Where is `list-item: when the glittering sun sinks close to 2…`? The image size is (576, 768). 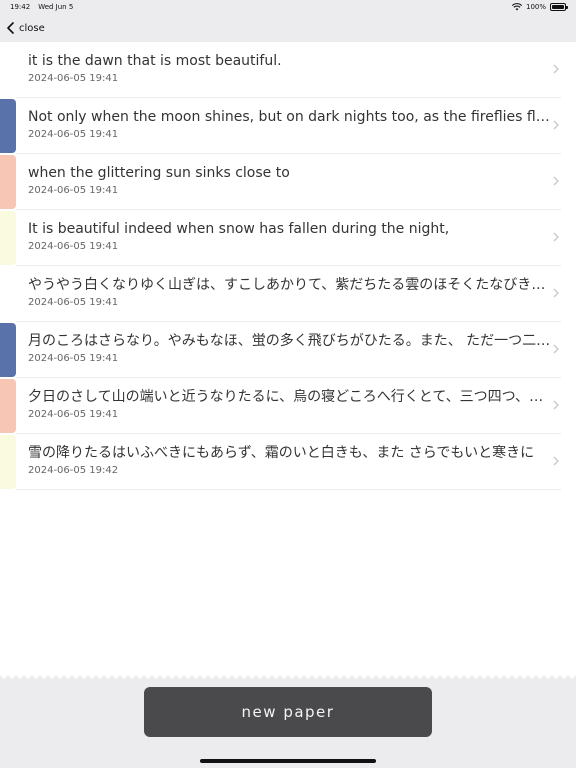 list-item: when the glittering sun sinks close to 2… is located at coordinates (288, 182).